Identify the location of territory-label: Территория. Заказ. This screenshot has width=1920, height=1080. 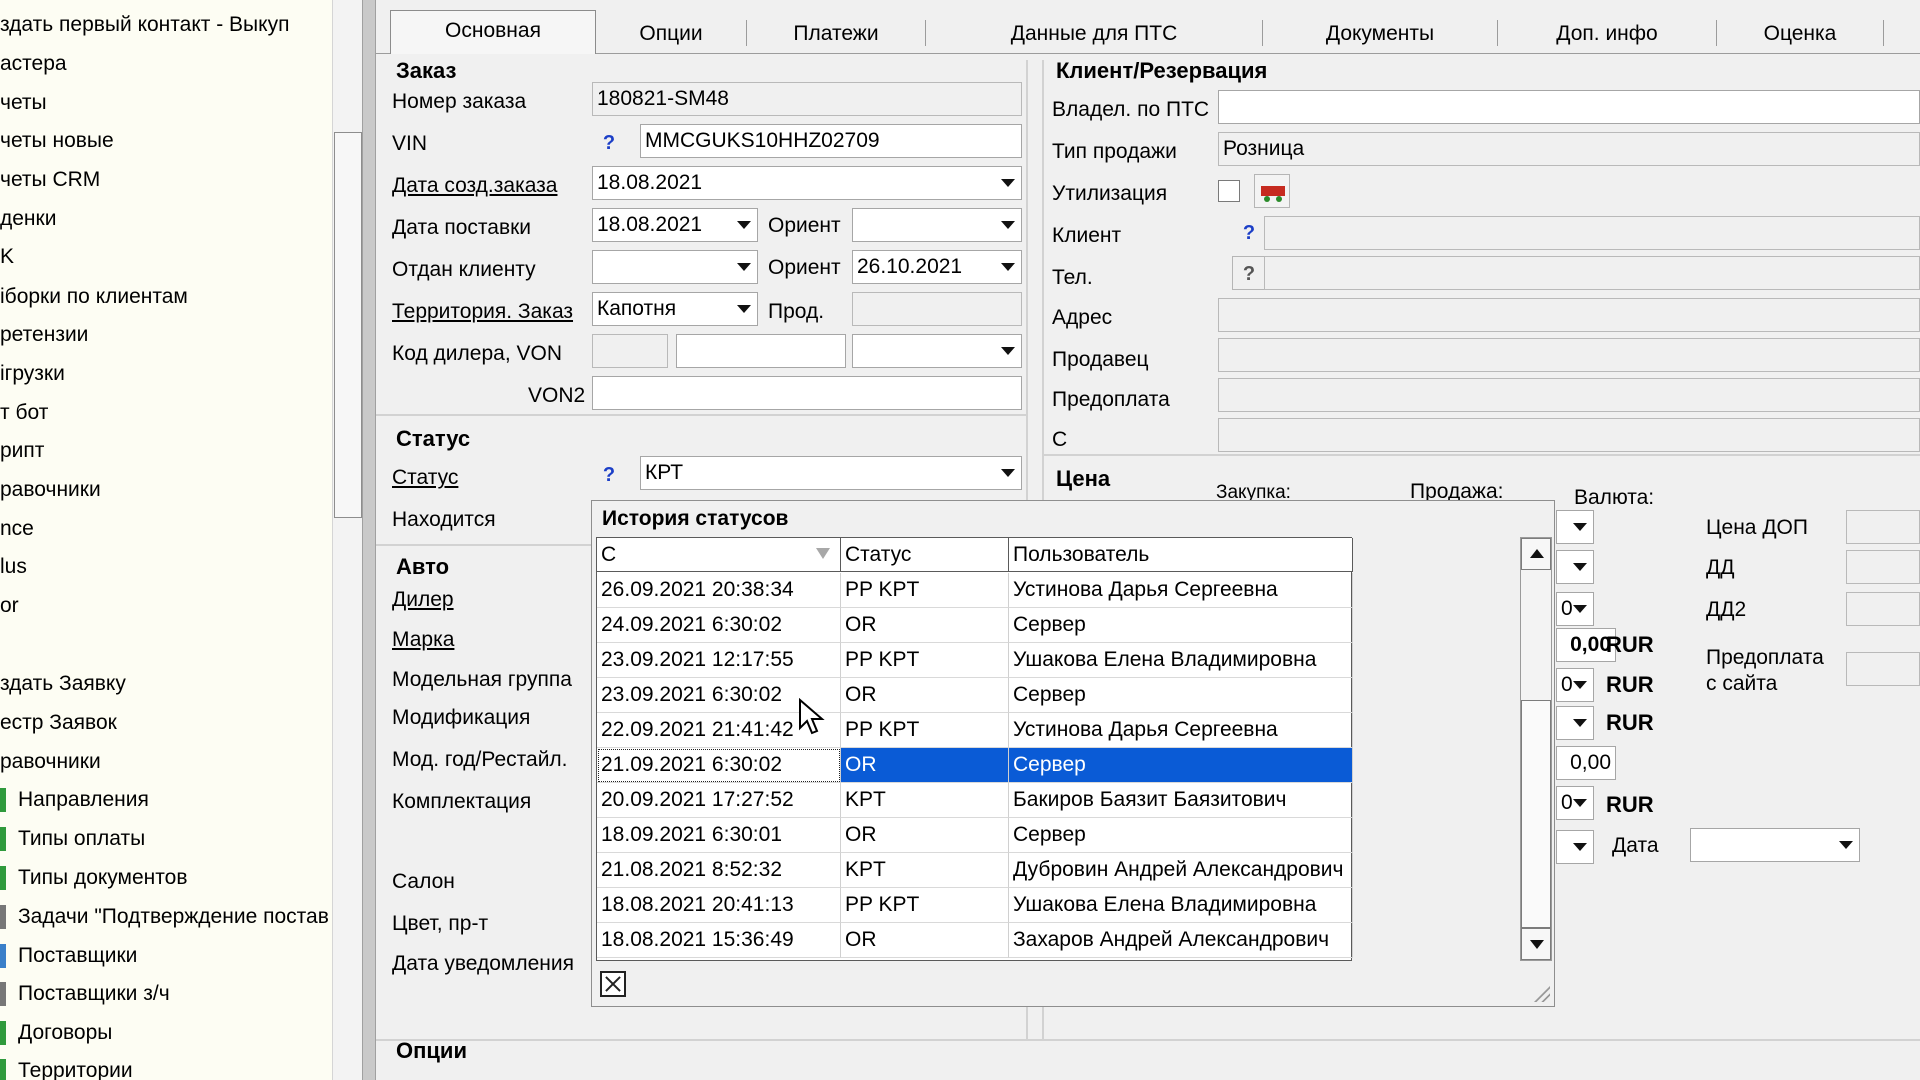
(482, 312).